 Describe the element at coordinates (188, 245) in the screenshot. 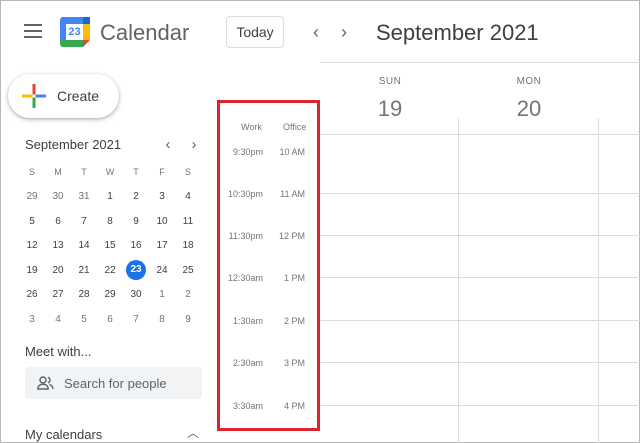

I see `mini-day: 18` at that location.